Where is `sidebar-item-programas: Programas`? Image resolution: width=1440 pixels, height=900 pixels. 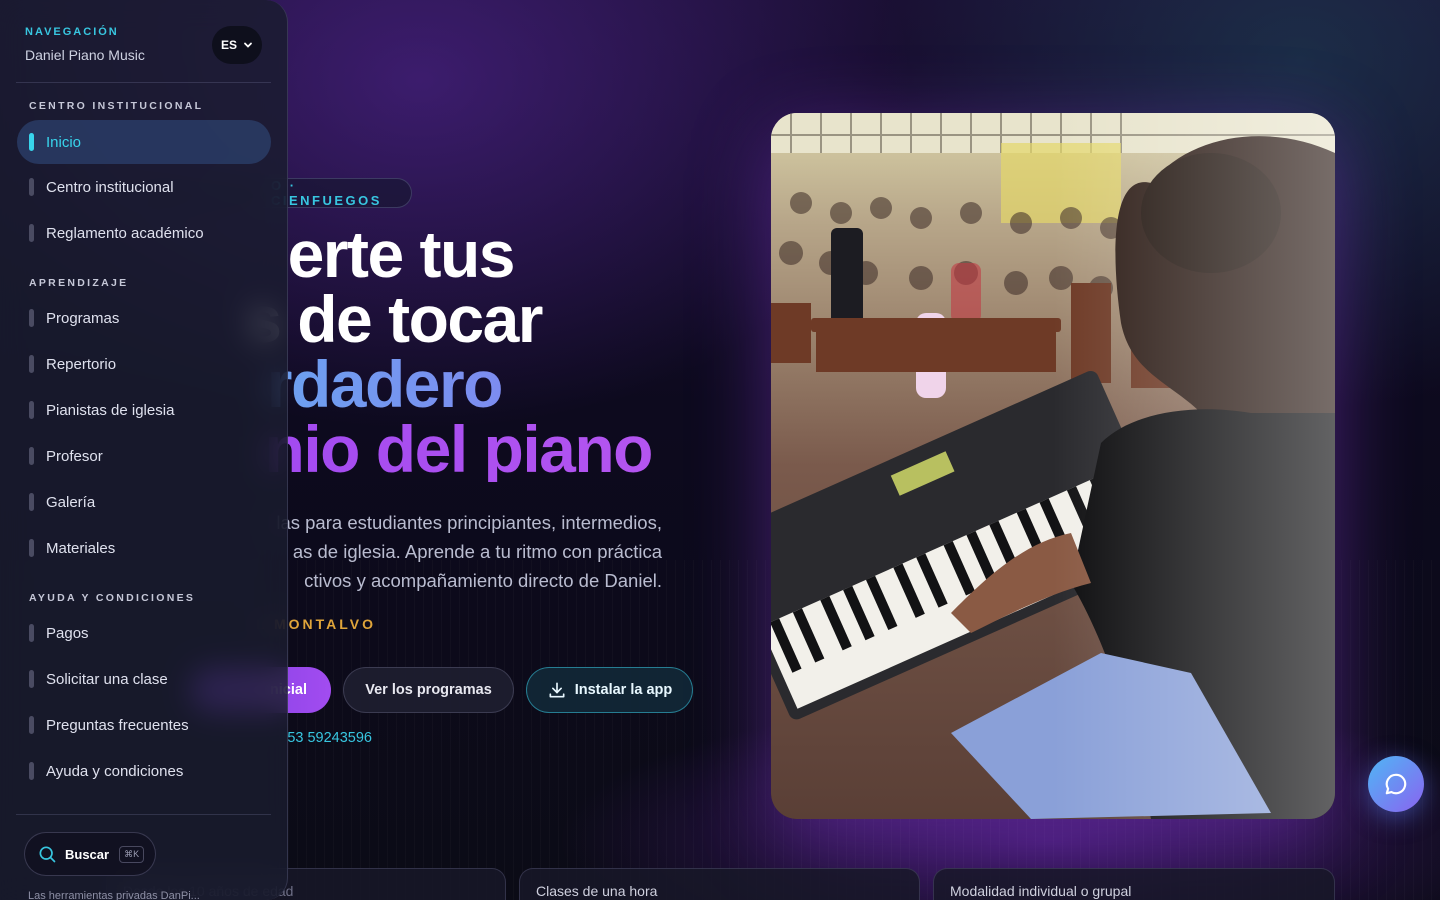 sidebar-item-programas: Programas is located at coordinates (144, 318).